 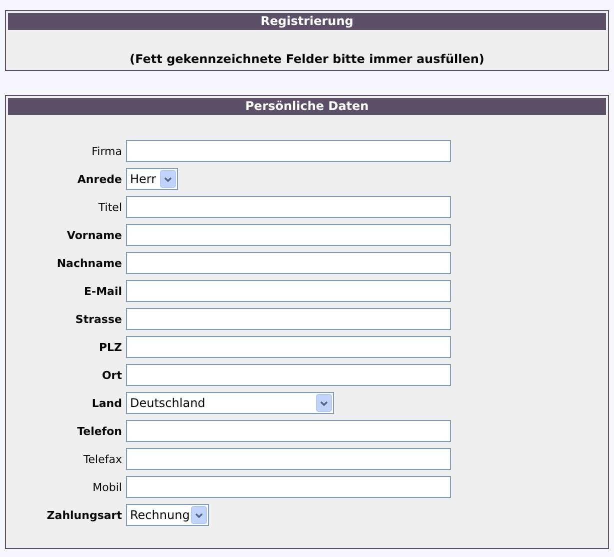 What do you see at coordinates (99, 179) in the screenshot?
I see `field-label: Anrede` at bounding box center [99, 179].